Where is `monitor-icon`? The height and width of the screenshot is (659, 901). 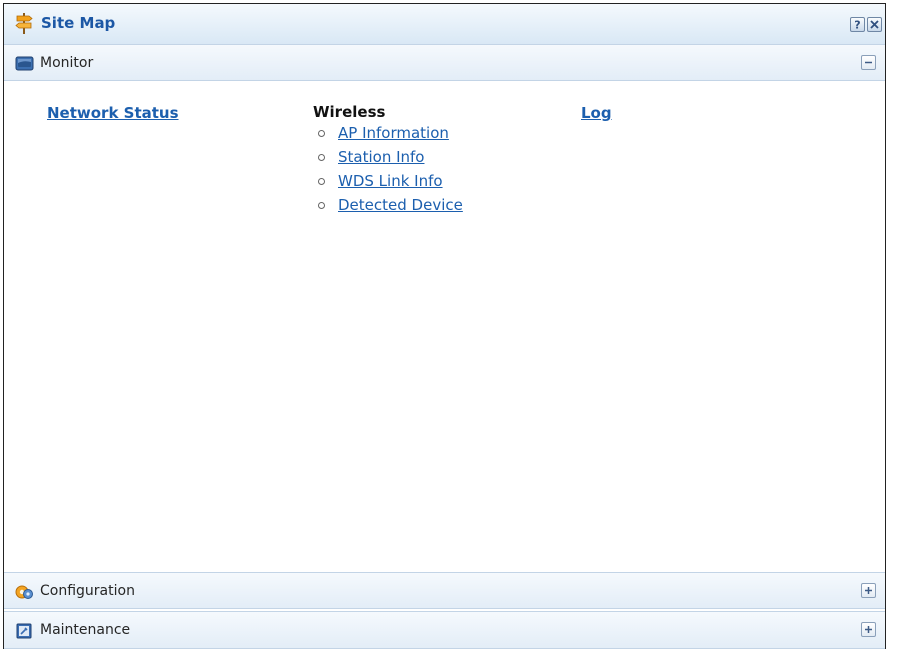 monitor-icon is located at coordinates (24, 63).